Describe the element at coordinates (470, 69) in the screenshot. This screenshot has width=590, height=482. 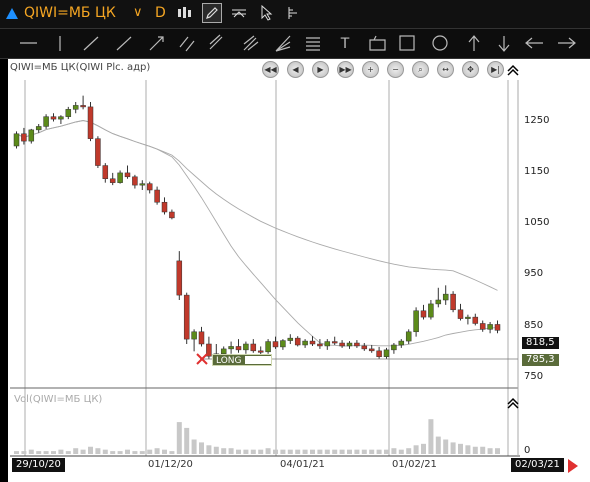
I see `fit-both-button: ✥` at that location.